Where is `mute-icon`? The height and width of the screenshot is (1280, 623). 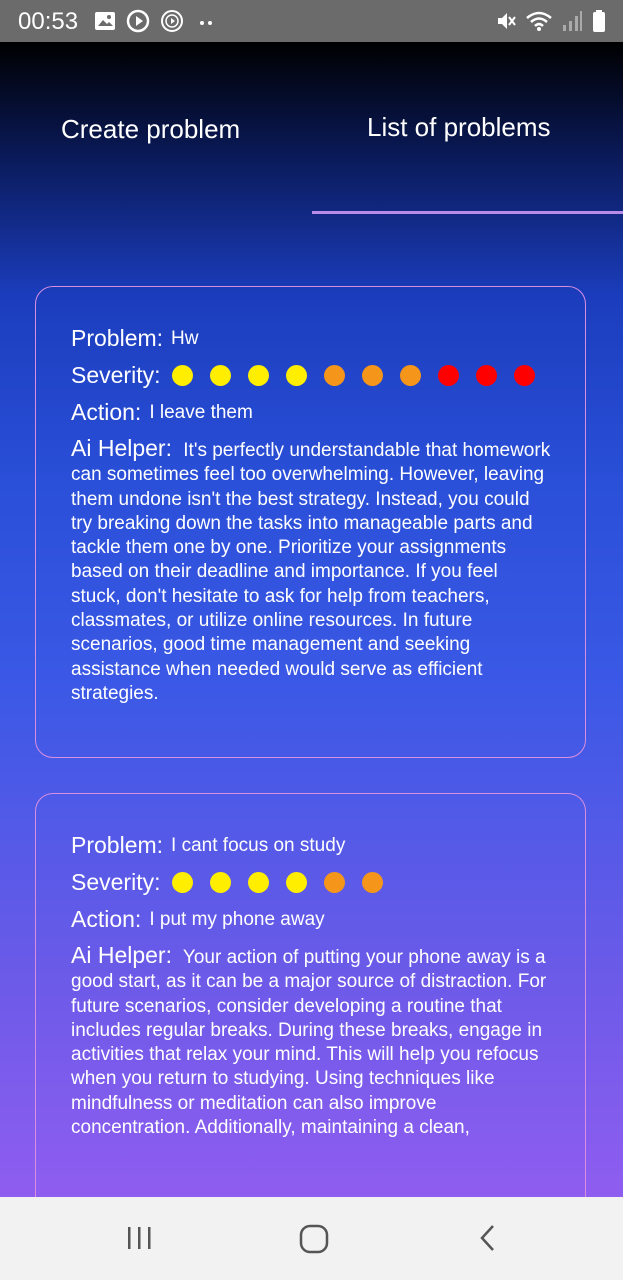
mute-icon is located at coordinates (507, 21).